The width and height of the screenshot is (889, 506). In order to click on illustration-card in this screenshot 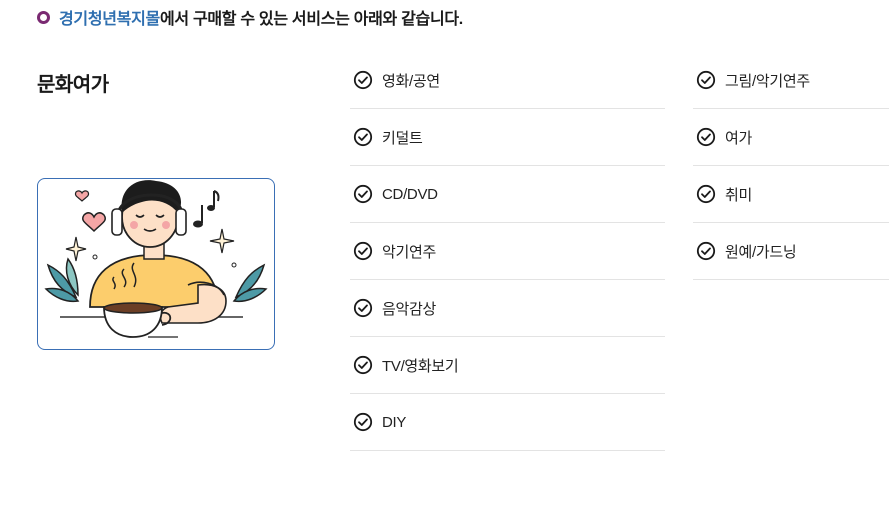, I will do `click(156, 264)`.